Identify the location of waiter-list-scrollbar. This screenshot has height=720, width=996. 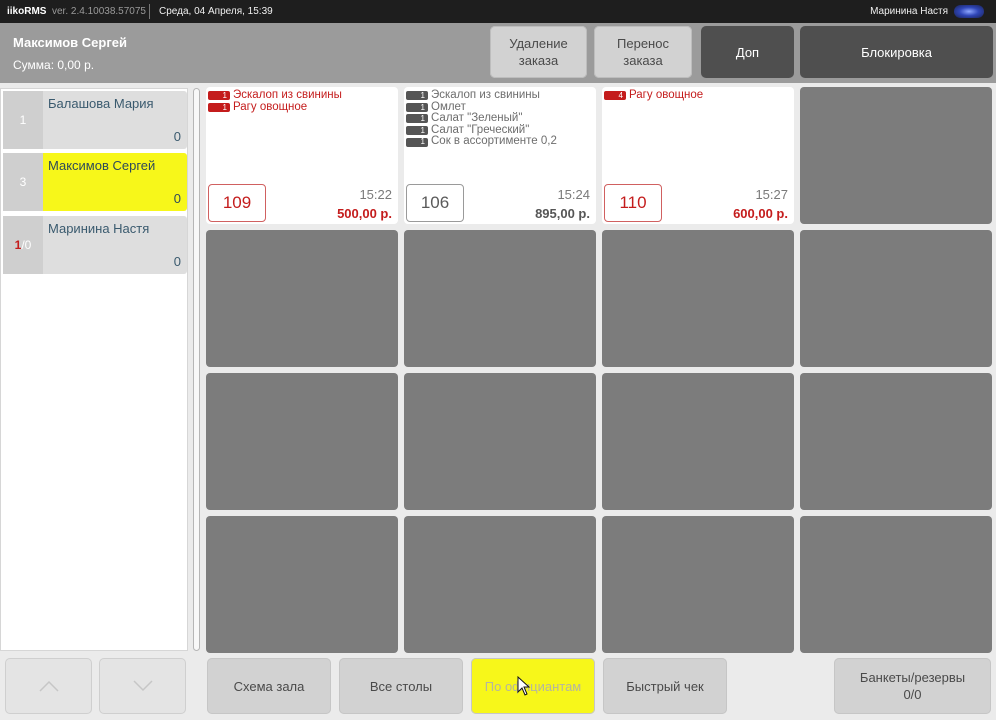
(196, 369).